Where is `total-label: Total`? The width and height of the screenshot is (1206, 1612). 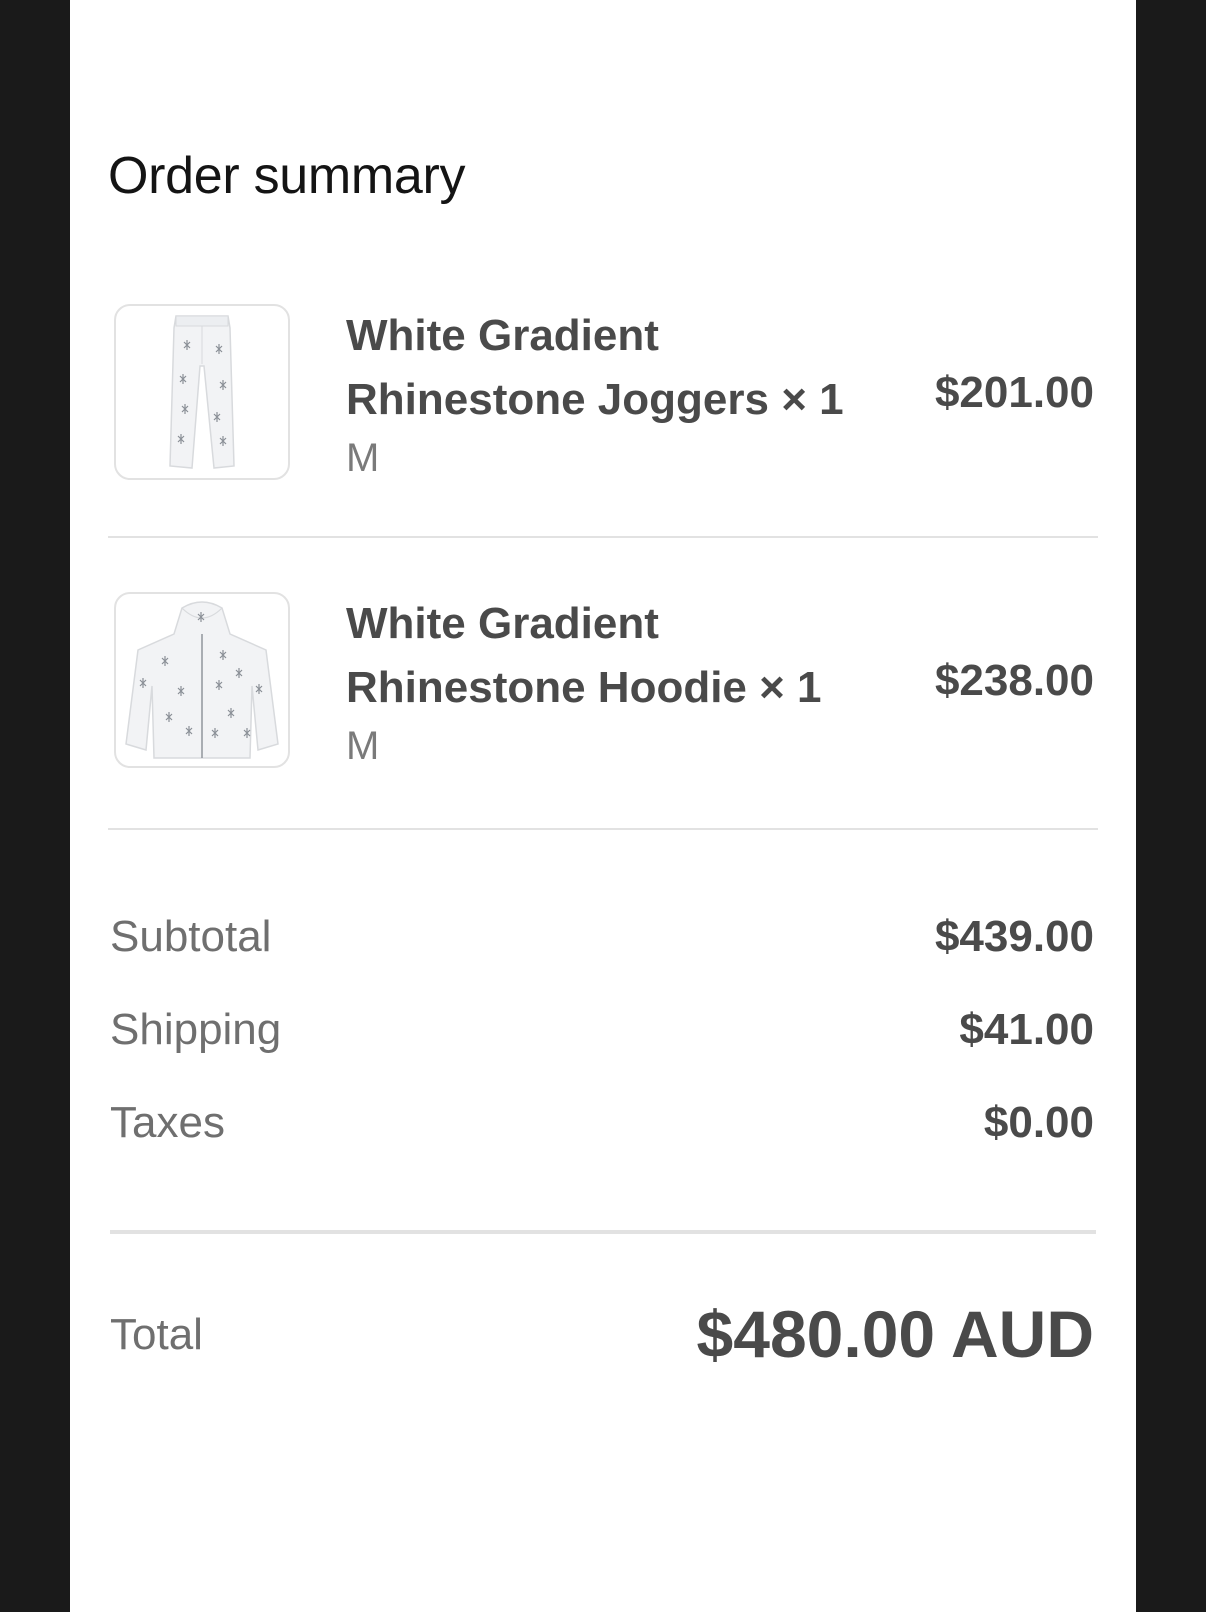
total-label: Total is located at coordinates (156, 1334).